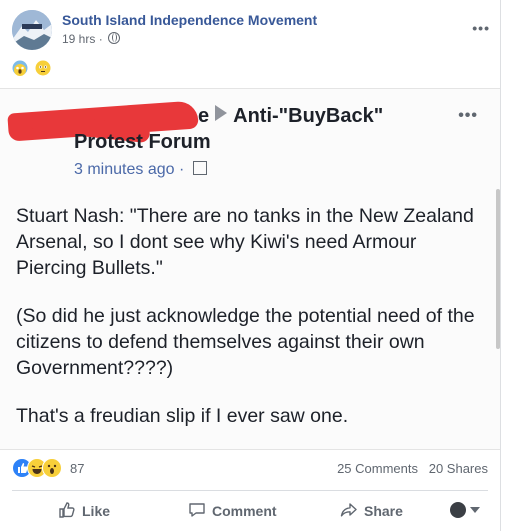  What do you see at coordinates (78, 39) in the screenshot?
I see `post-time: 19 hrs` at bounding box center [78, 39].